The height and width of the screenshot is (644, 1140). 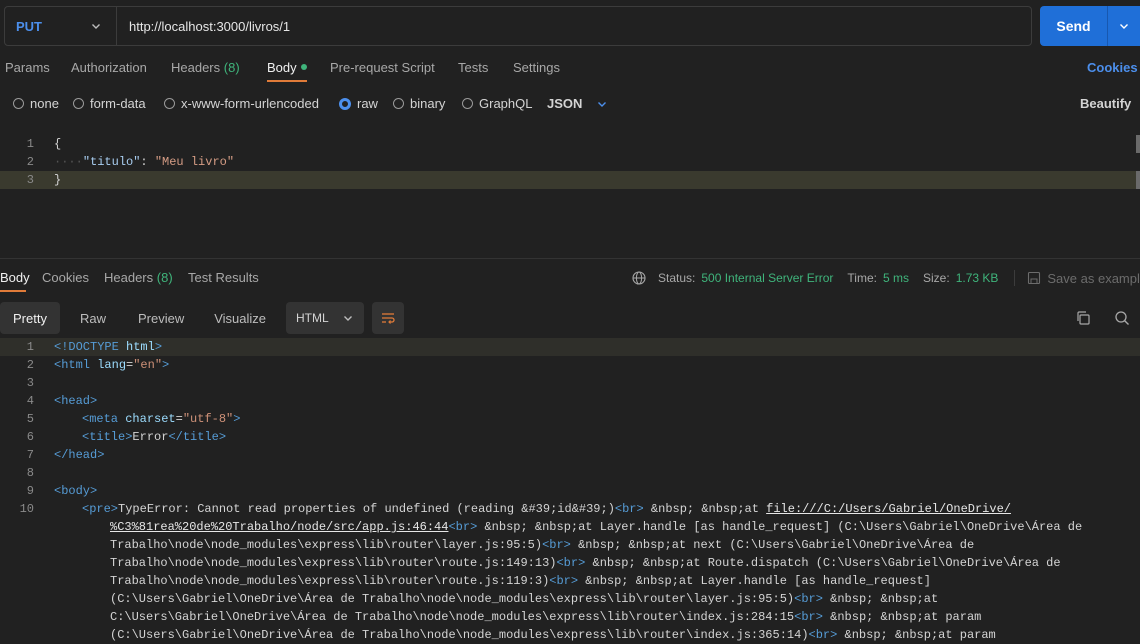 I want to click on code-line: 3, so click(x=570, y=383).